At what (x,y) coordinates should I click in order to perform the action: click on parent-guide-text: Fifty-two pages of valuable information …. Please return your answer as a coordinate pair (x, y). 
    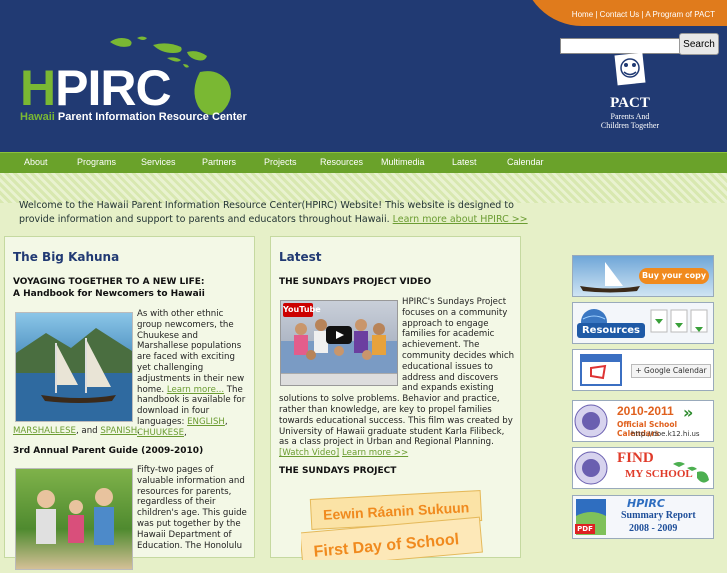
    Looking at the image, I should click on (192, 508).